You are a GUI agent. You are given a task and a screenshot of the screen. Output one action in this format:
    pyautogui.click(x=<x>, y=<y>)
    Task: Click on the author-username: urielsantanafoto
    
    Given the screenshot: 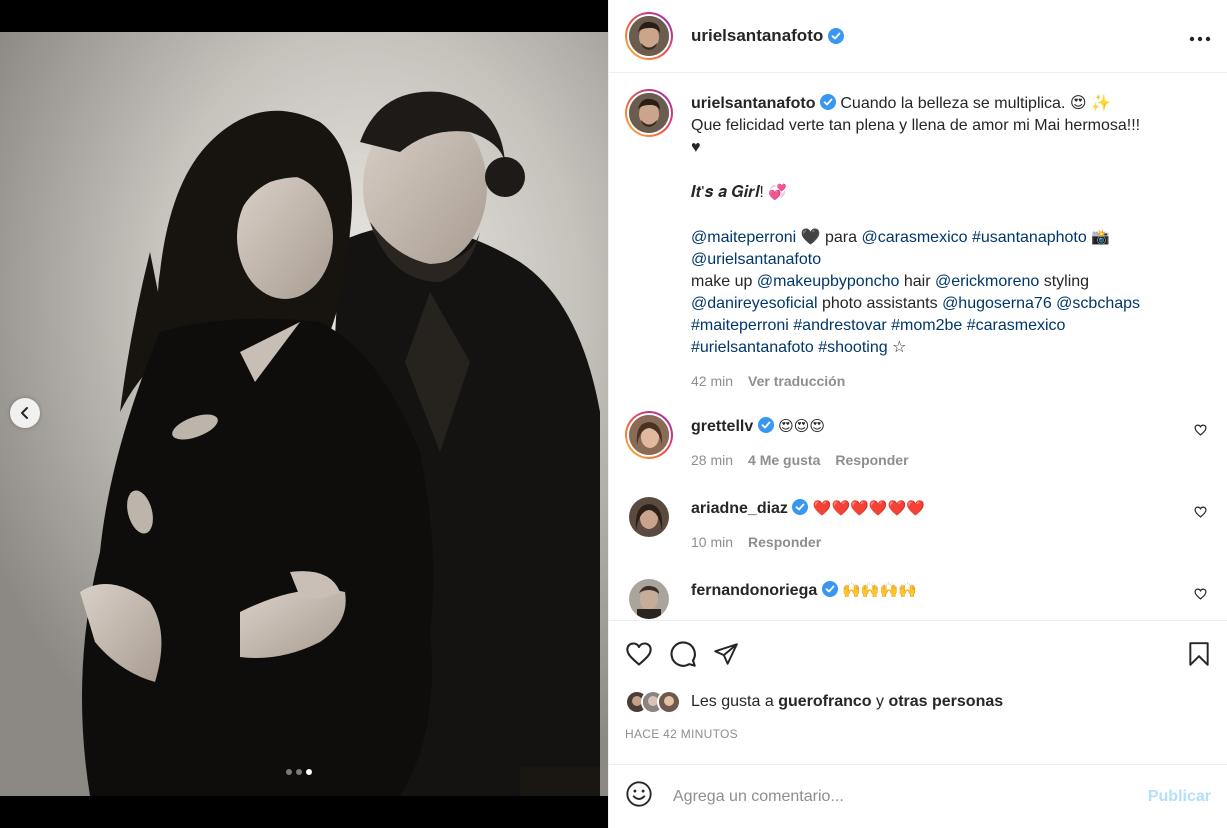 What is the action you would take?
    pyautogui.click(x=768, y=36)
    